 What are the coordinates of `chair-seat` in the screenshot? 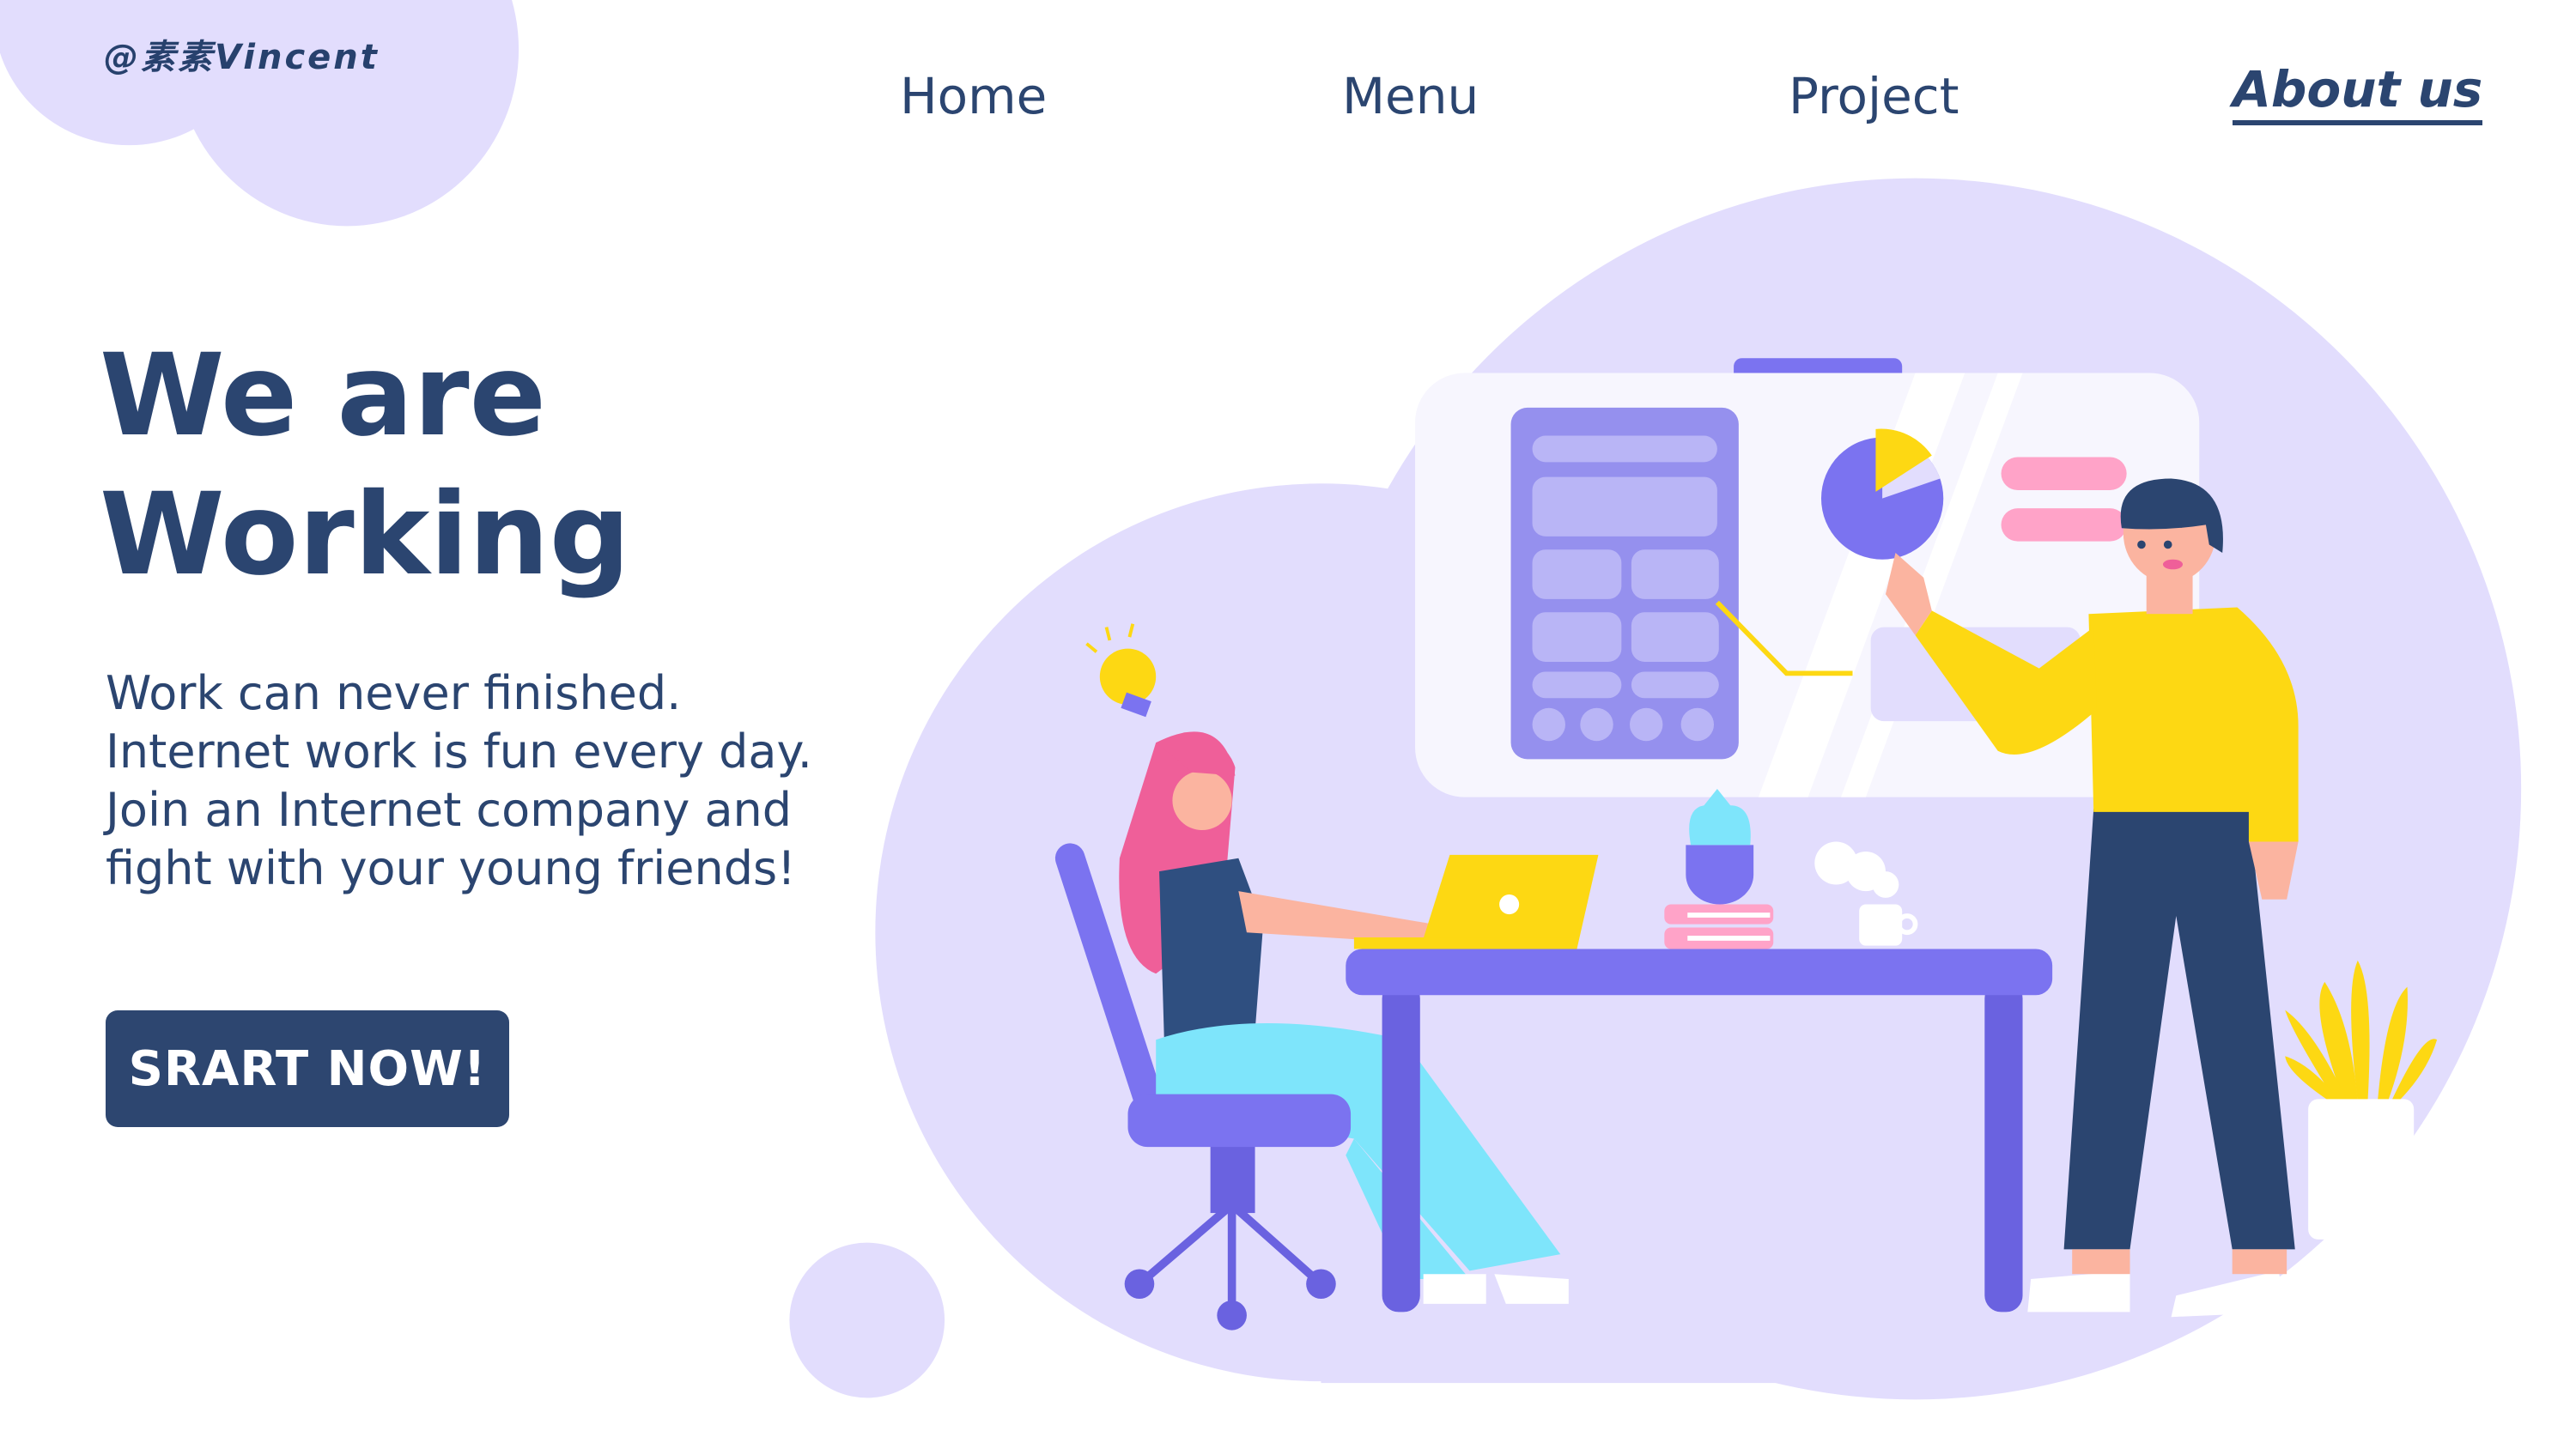 It's located at (1239, 1121).